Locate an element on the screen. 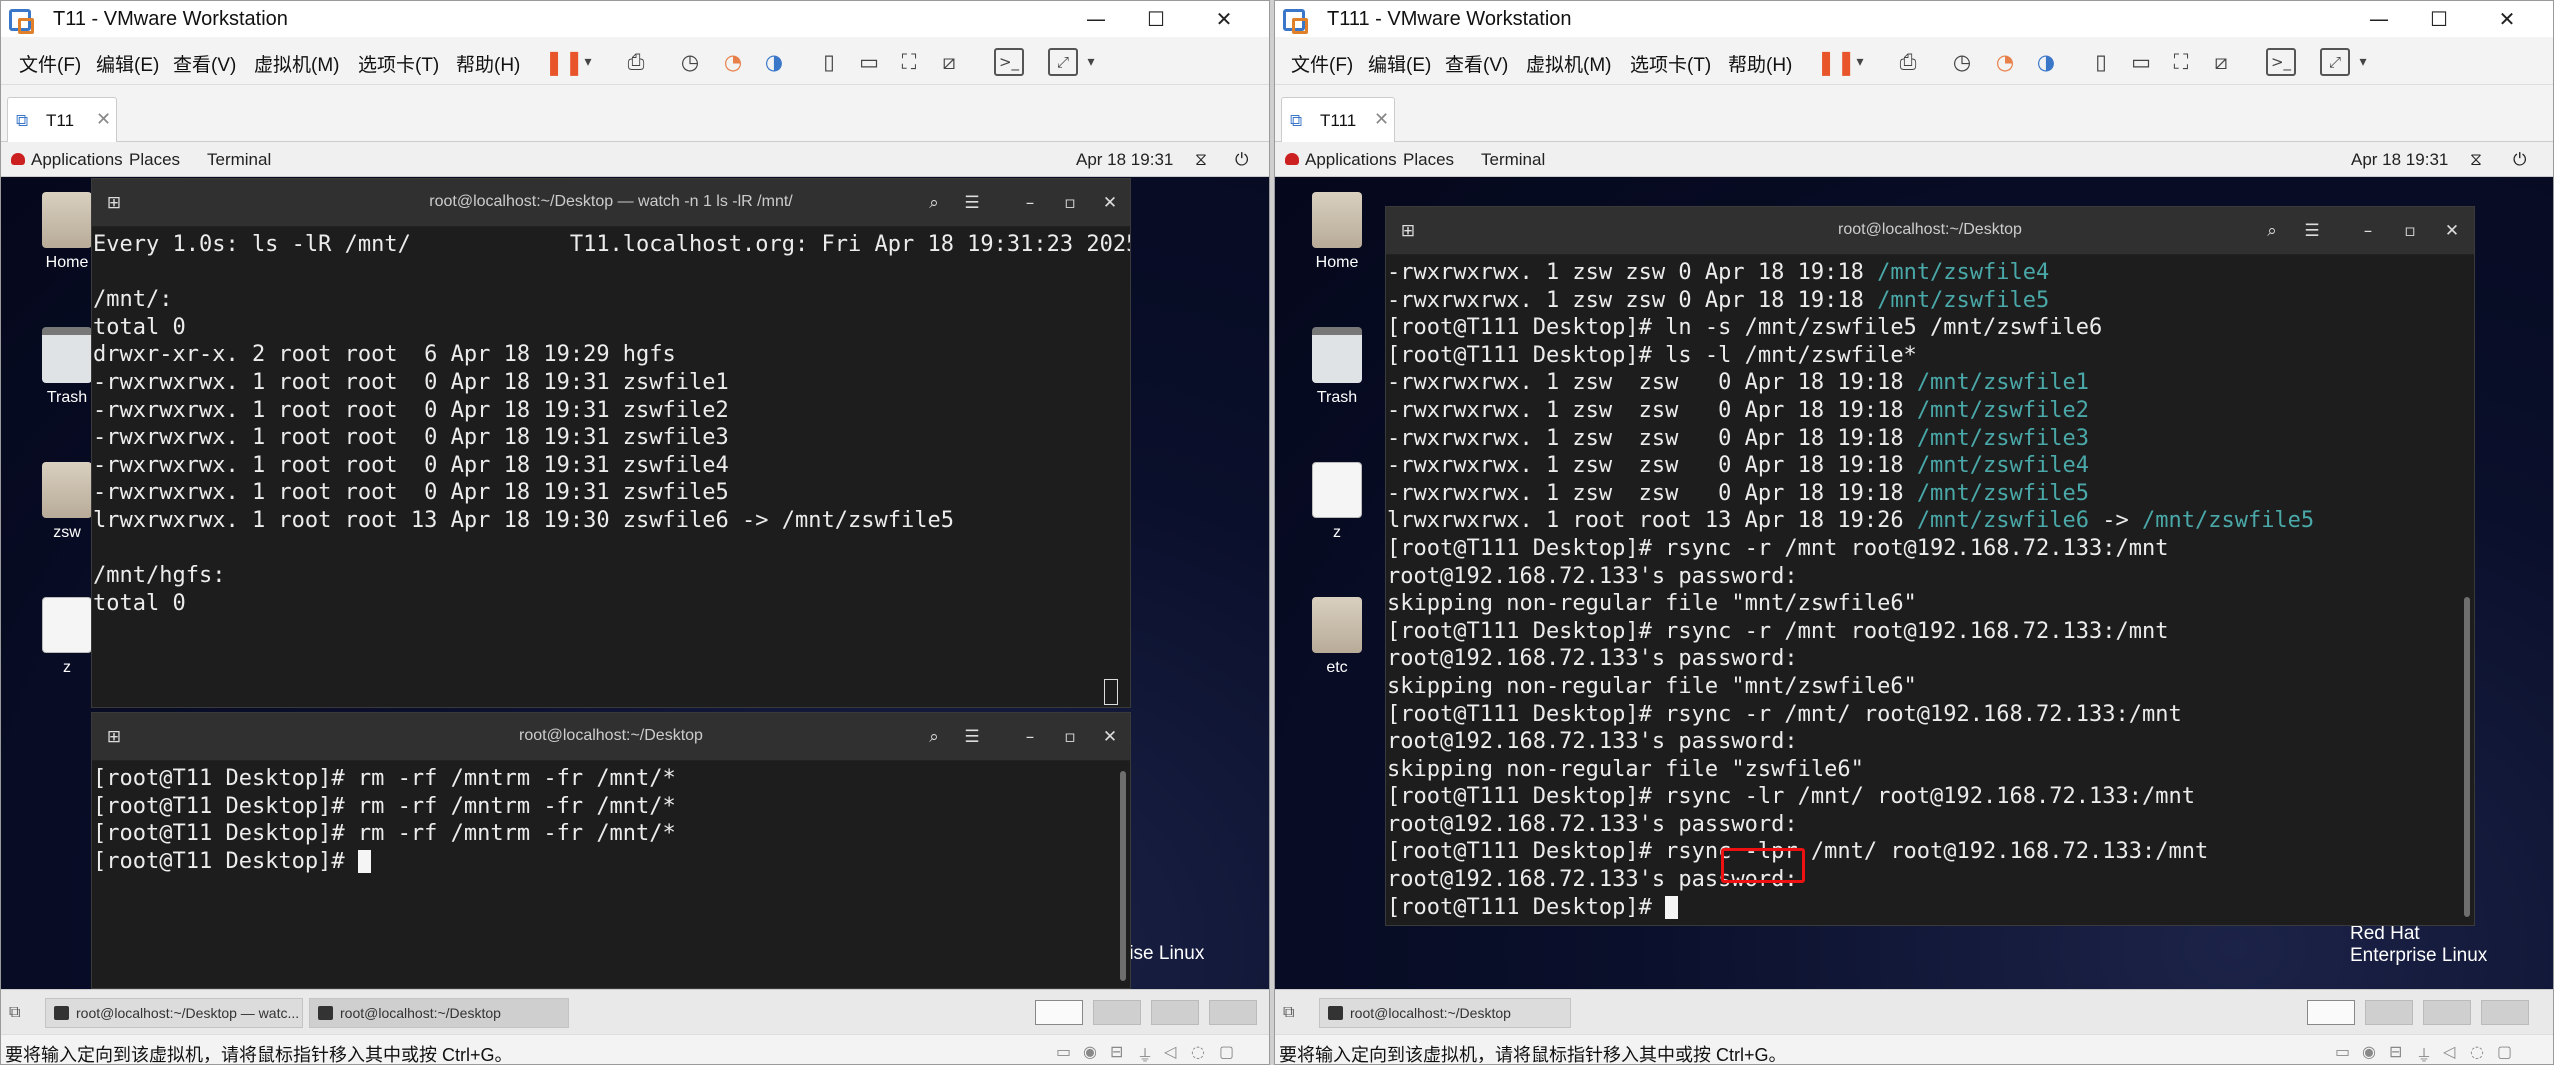 Image resolution: width=2554 pixels, height=1065 pixels. desktop-icon-trash: Trash is located at coordinates (1337, 367).